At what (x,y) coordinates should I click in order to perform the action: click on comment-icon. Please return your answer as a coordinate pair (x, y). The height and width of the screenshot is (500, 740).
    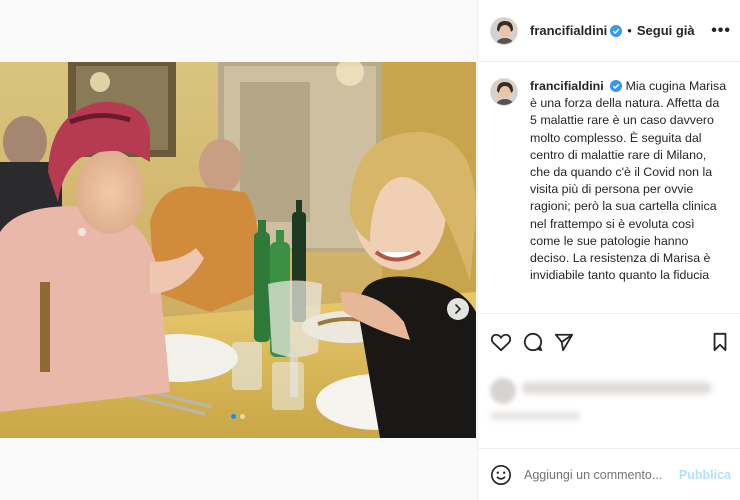
    Looking at the image, I should click on (533, 342).